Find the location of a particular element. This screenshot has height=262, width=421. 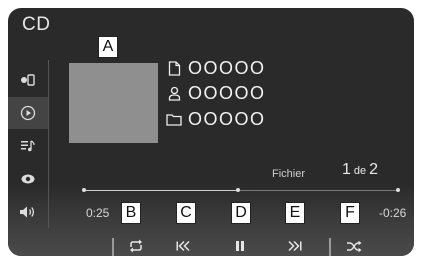

track-current: 1 is located at coordinates (346, 169).